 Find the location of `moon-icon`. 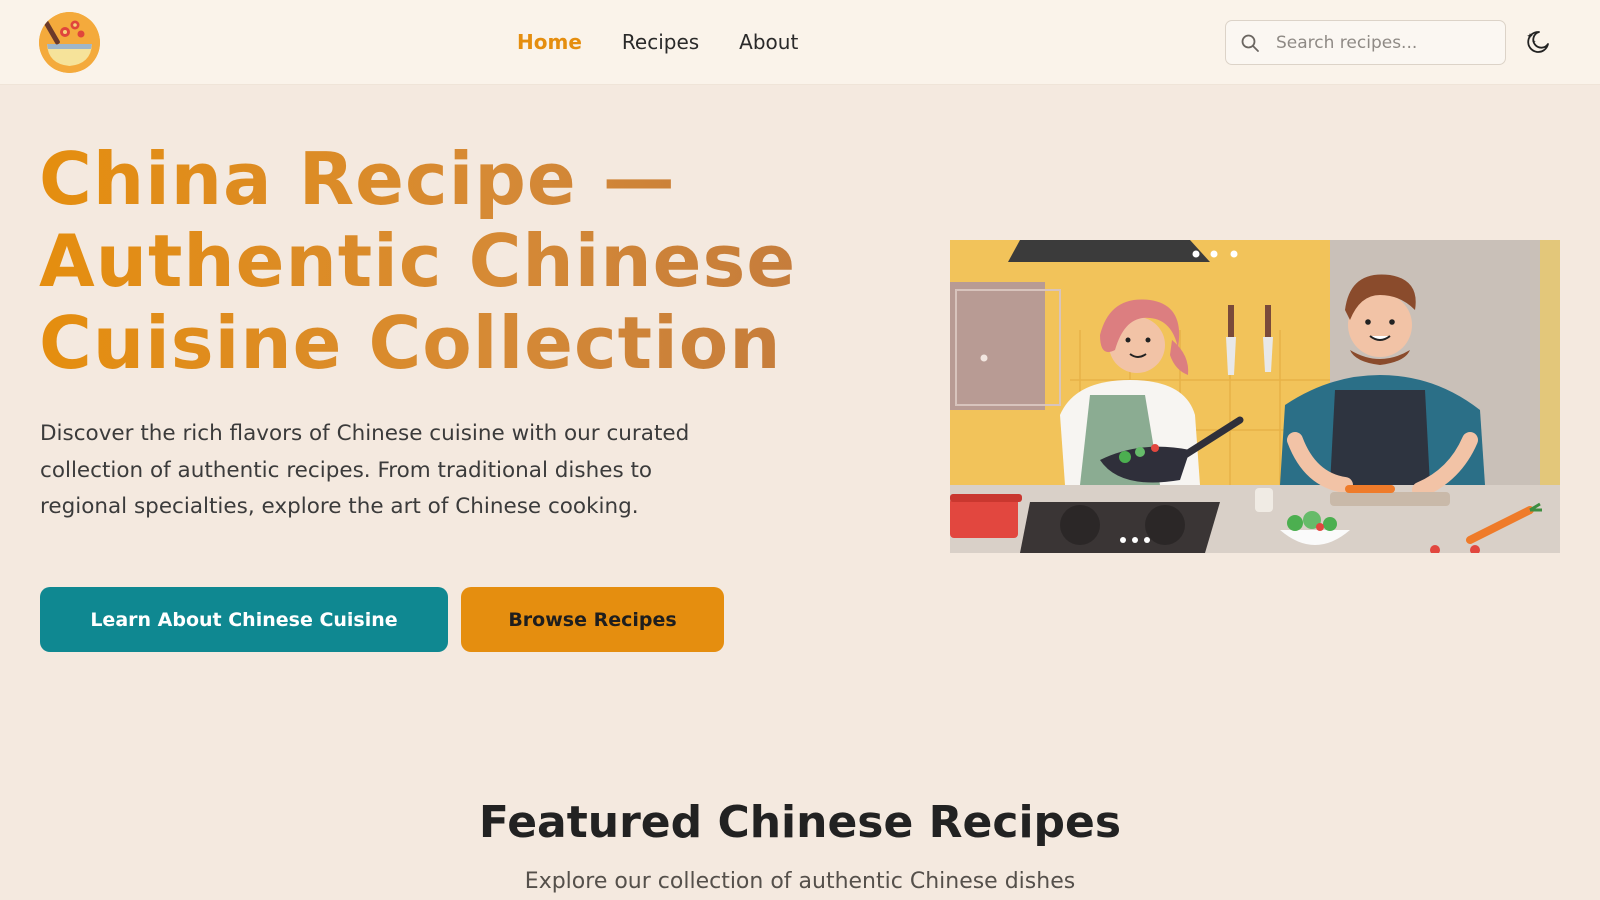

moon-icon is located at coordinates (1538, 42).